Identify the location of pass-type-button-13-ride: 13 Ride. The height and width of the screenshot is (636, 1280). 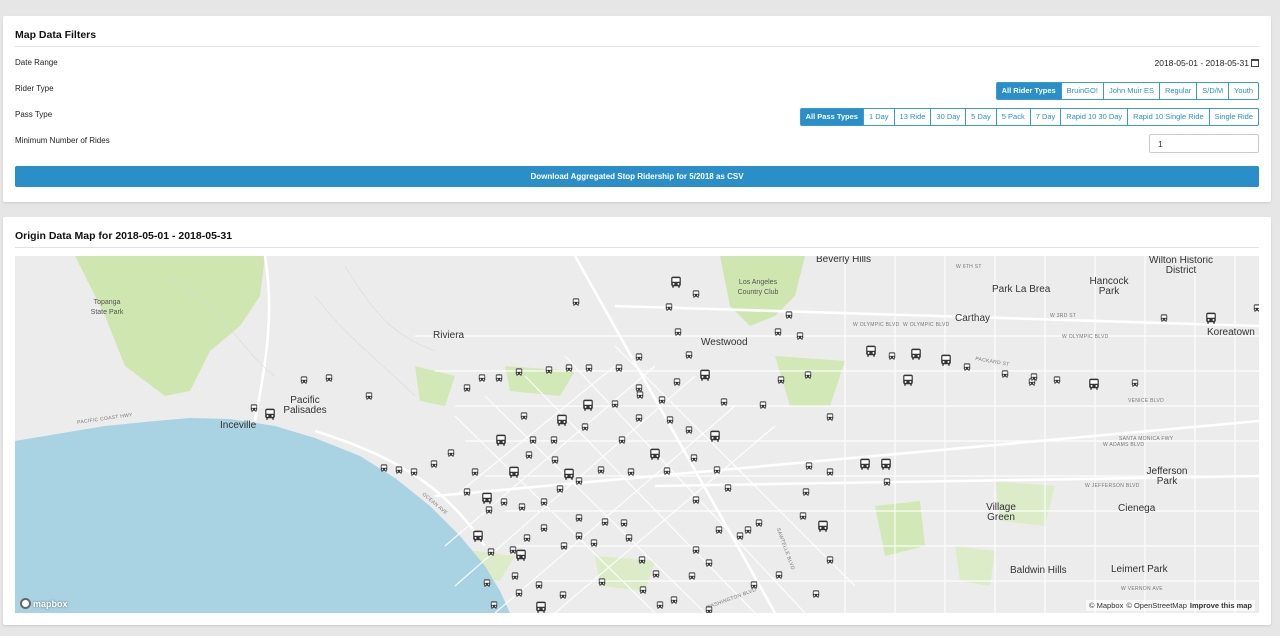
(912, 117).